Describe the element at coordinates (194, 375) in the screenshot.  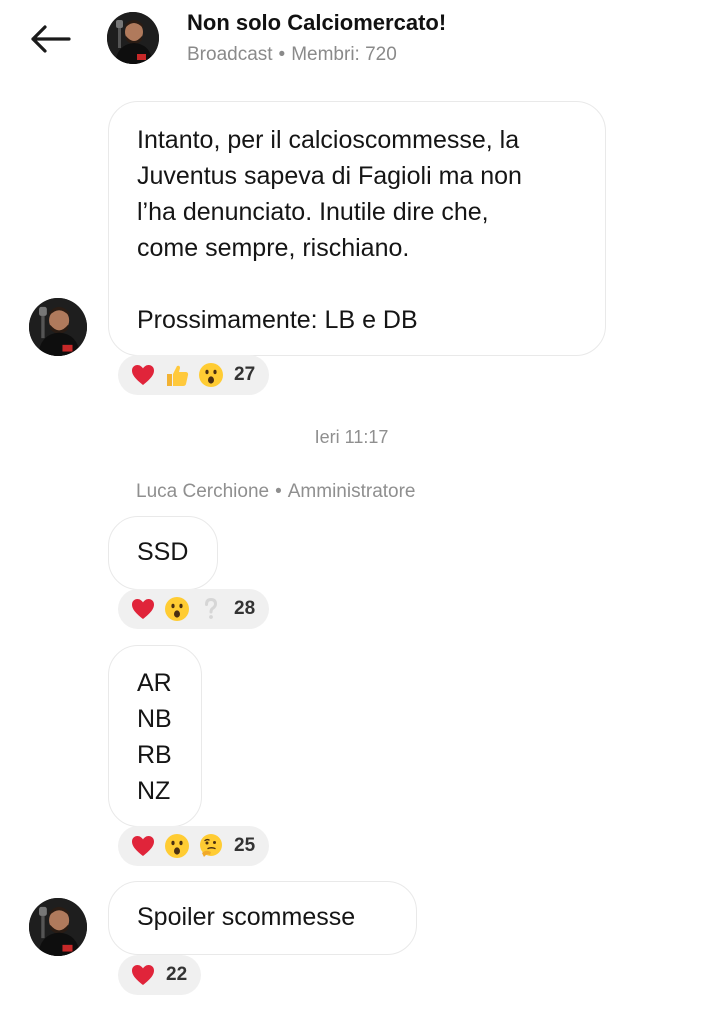
I see `reactions-bar: 27` at that location.